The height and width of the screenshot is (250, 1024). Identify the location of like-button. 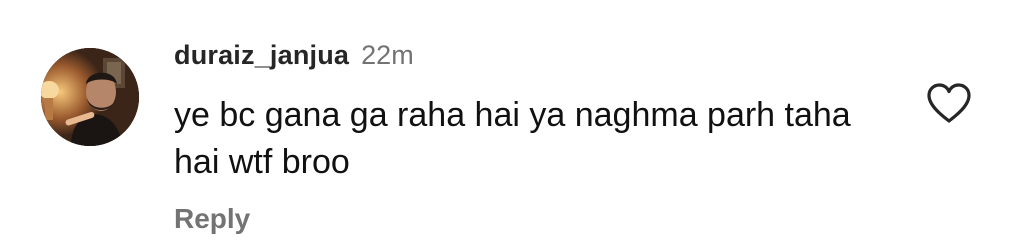
(949, 103).